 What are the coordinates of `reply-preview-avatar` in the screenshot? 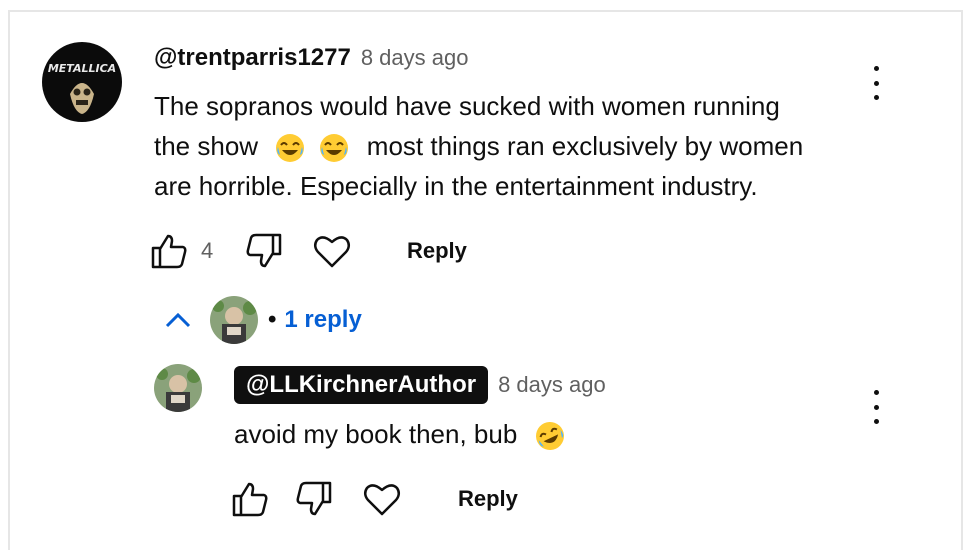 It's located at (234, 320).